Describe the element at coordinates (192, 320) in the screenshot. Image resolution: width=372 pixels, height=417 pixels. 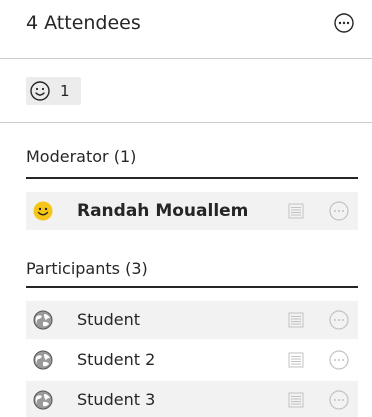
I see `attendee-row-participant: Student` at that location.